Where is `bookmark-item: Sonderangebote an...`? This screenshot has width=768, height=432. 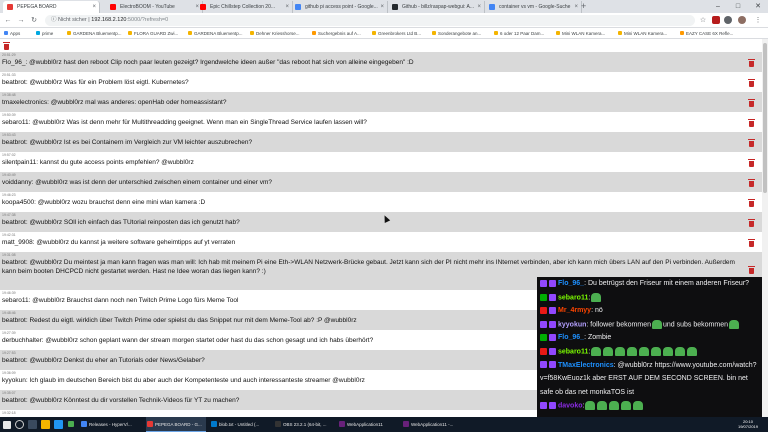 bookmark-item: Sonderangebote an... is located at coordinates (456, 33).